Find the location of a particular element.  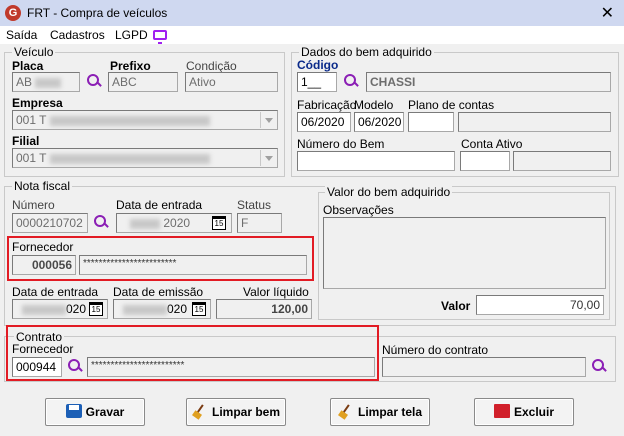

valor-bem-legend: Valor do bem adquirido is located at coordinates (389, 192).